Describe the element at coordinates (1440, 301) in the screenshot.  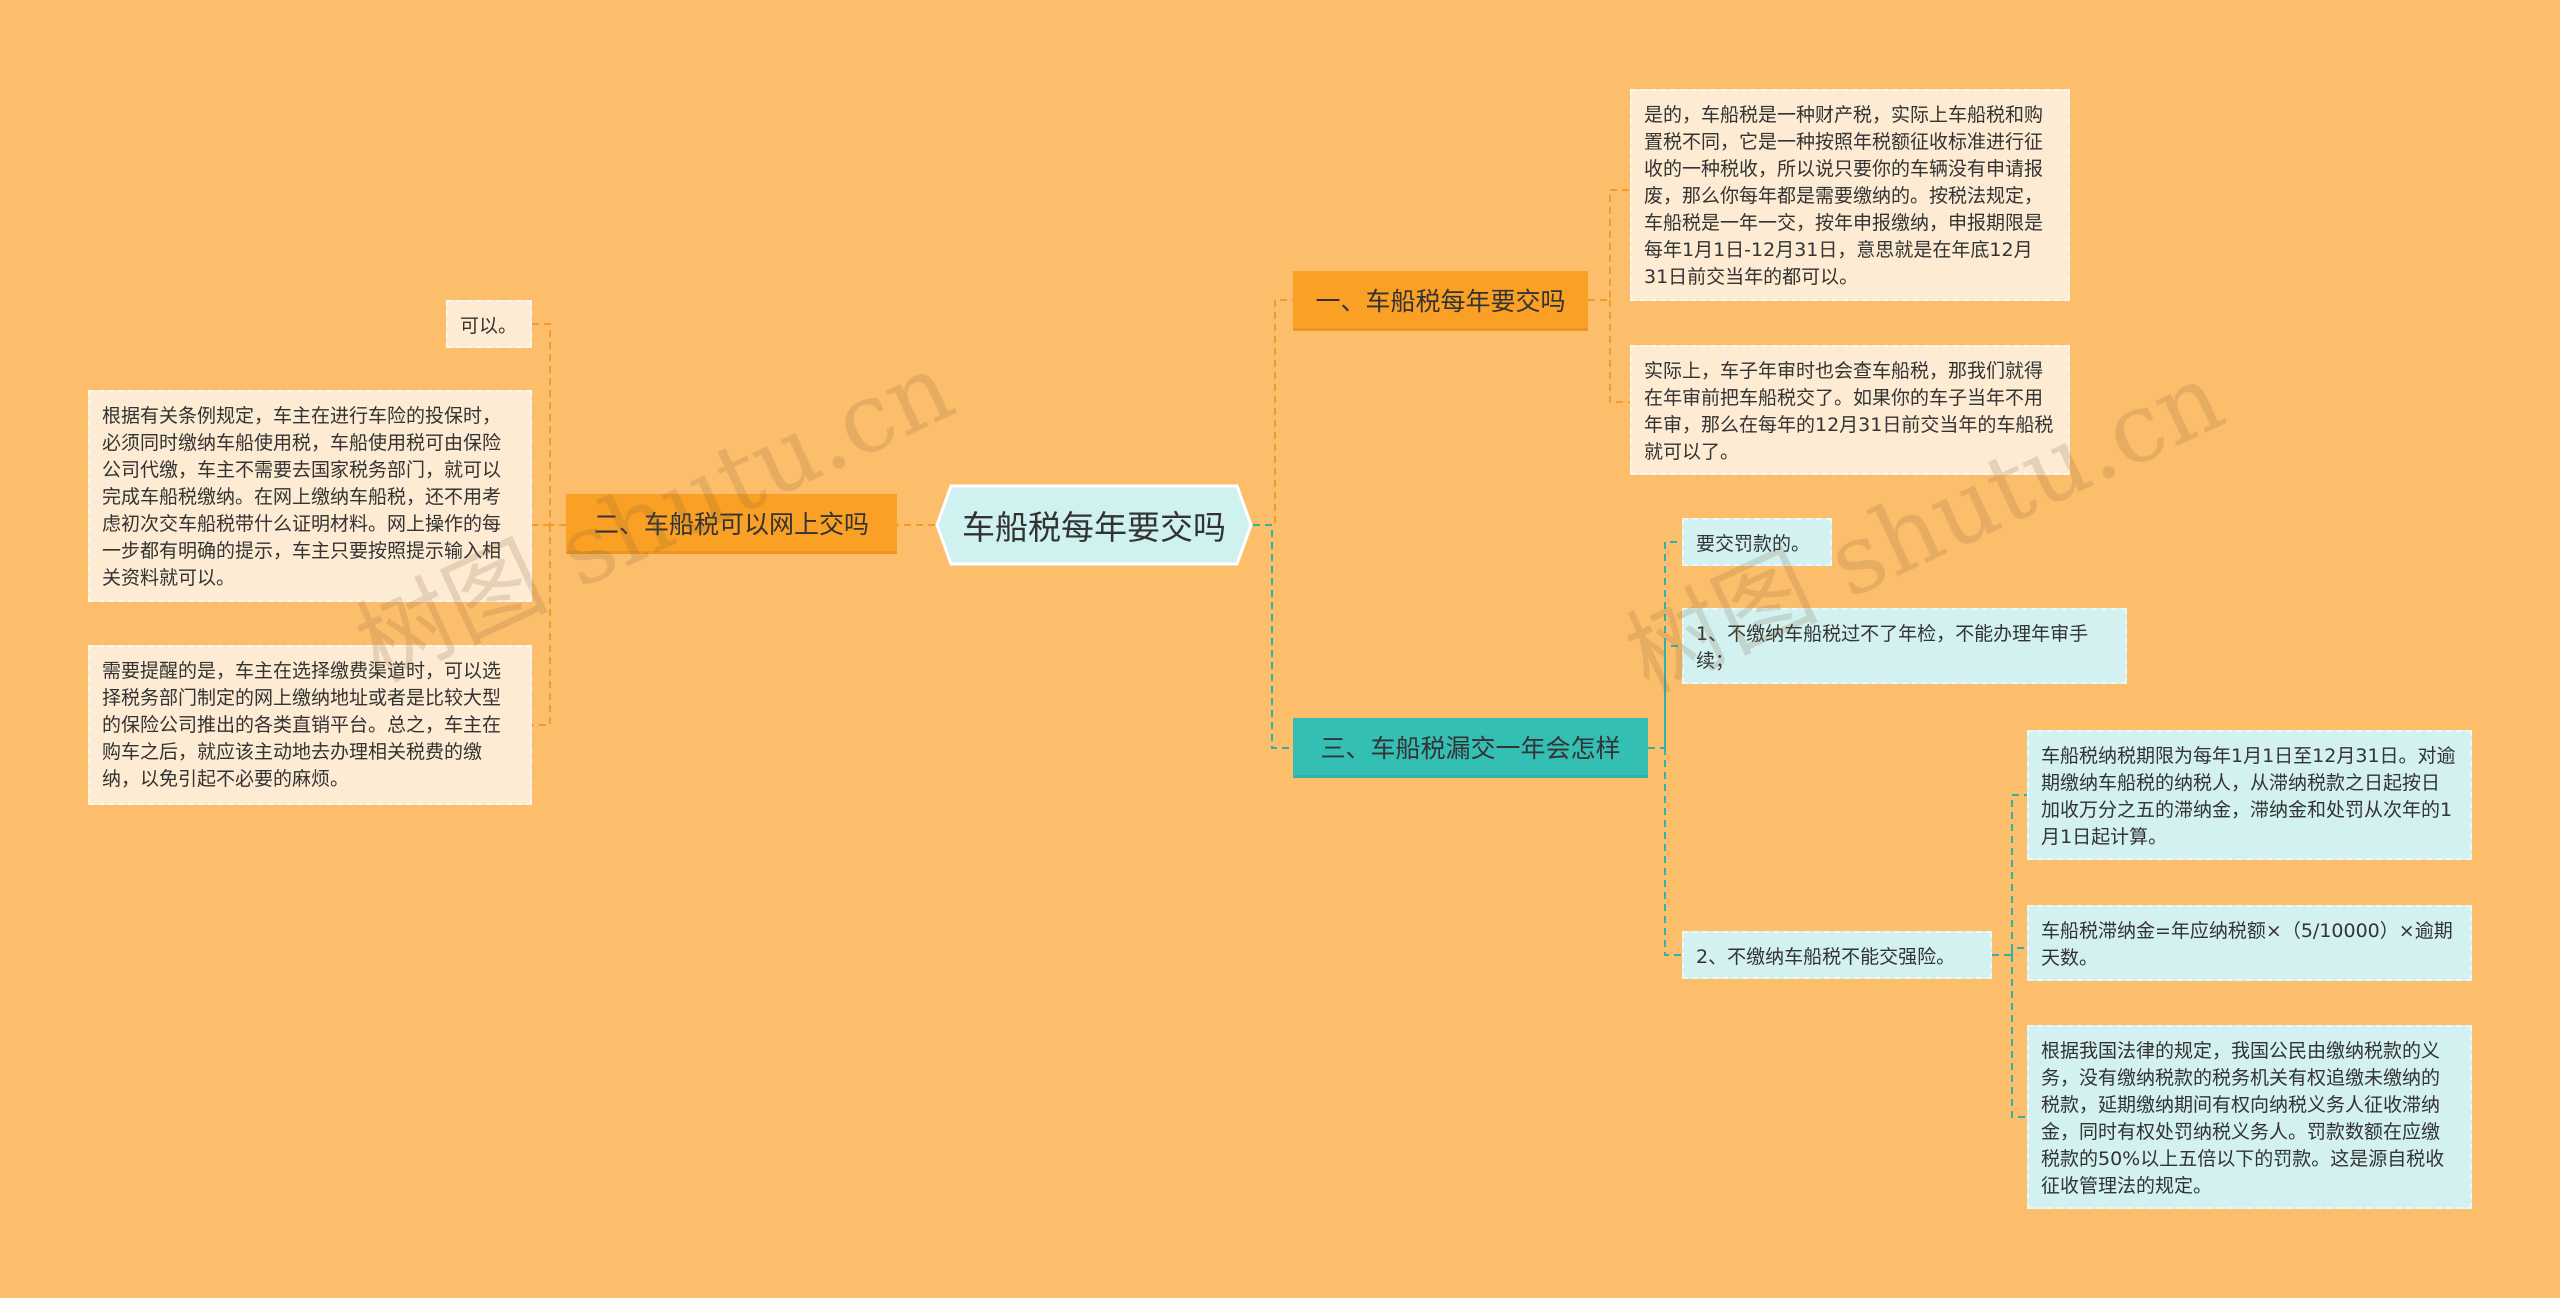
I see `branch-1-node: 一、车船税每年要交吗` at that location.